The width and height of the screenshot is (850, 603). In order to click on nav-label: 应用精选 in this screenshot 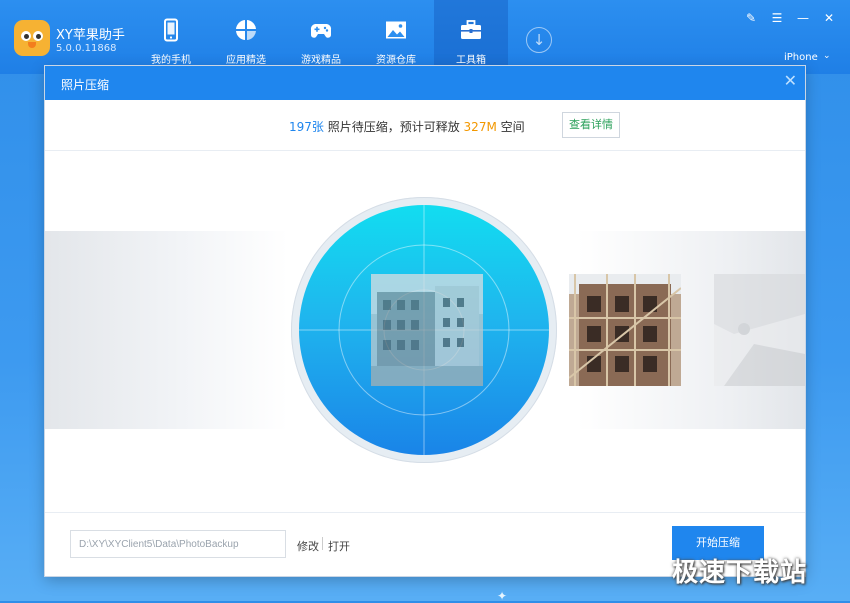, I will do `click(246, 60)`.